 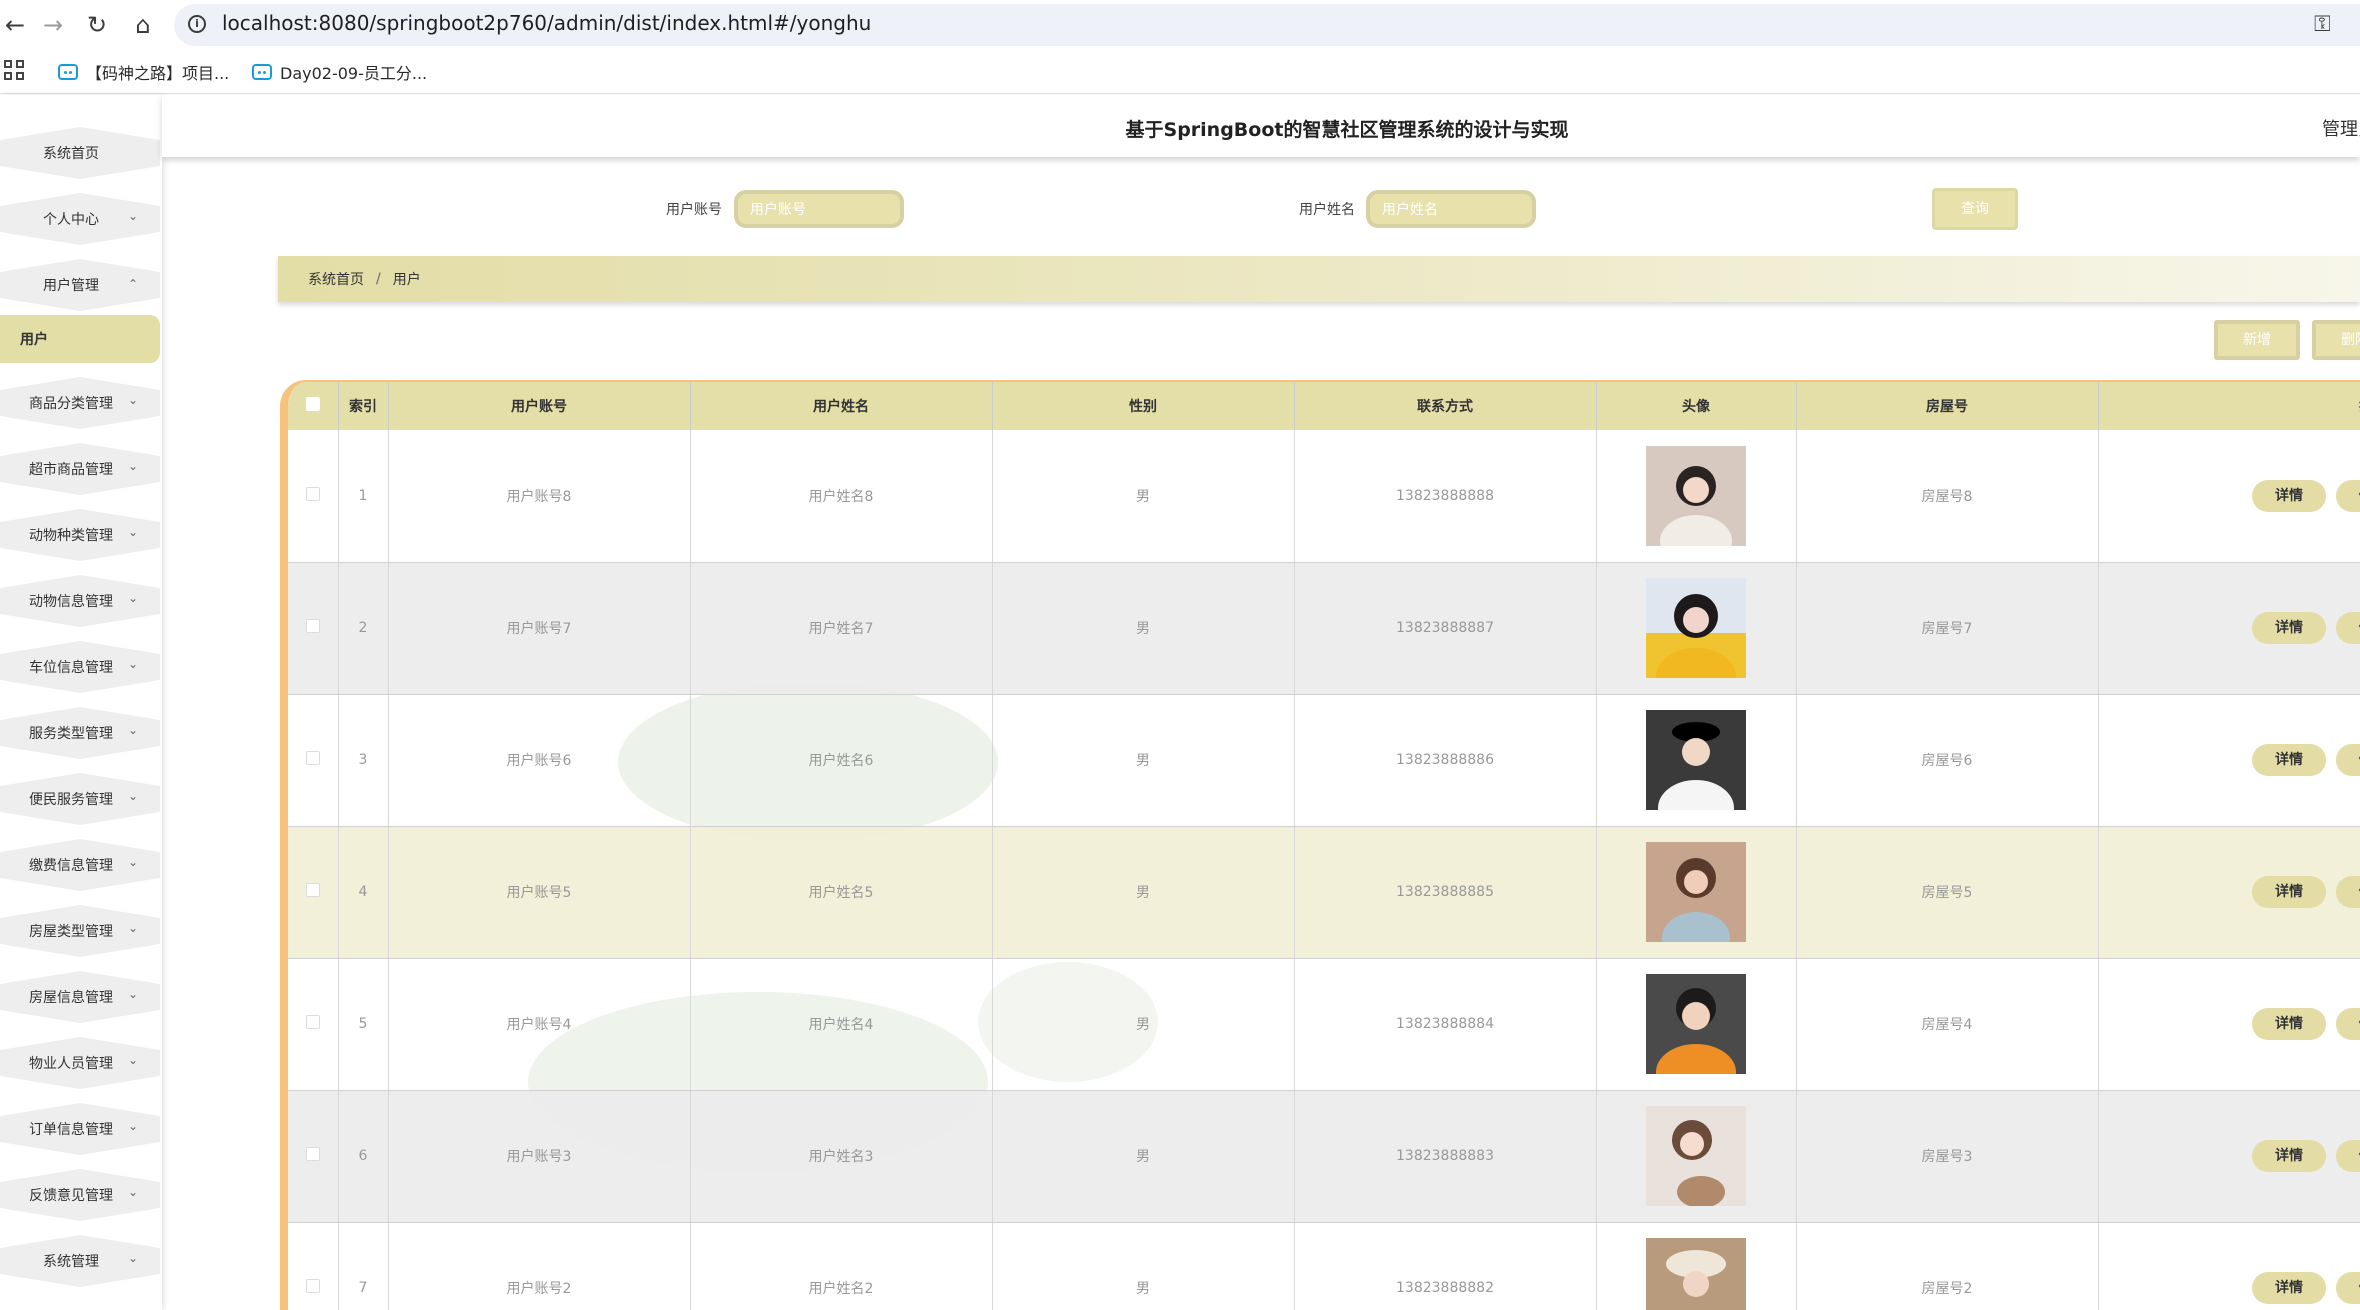 What do you see at coordinates (80, 1261) in the screenshot?
I see `sidebar-item-system-management: 系统管理 ⌄` at bounding box center [80, 1261].